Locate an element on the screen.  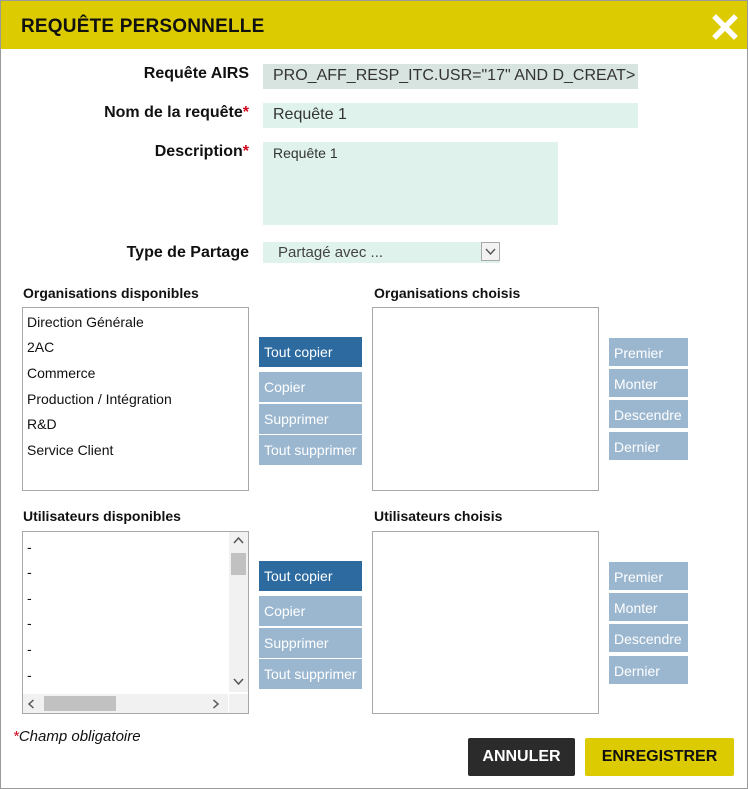
list-item: Commerce is located at coordinates (61, 373).